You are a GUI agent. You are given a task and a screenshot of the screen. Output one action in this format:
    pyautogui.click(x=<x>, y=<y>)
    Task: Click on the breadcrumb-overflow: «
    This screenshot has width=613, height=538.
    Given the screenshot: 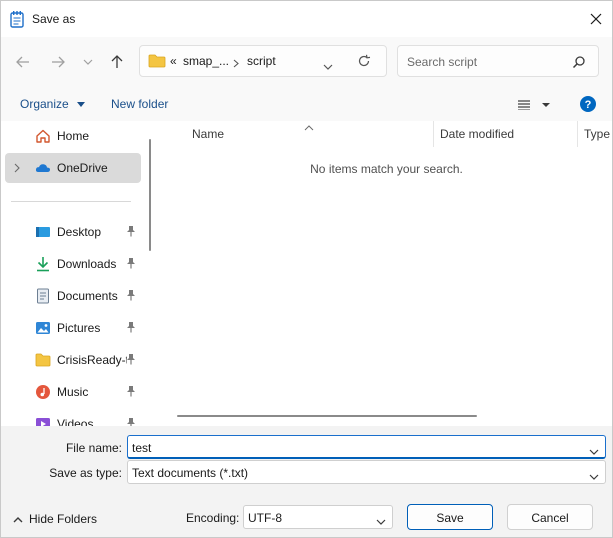 What is the action you would take?
    pyautogui.click(x=173, y=61)
    